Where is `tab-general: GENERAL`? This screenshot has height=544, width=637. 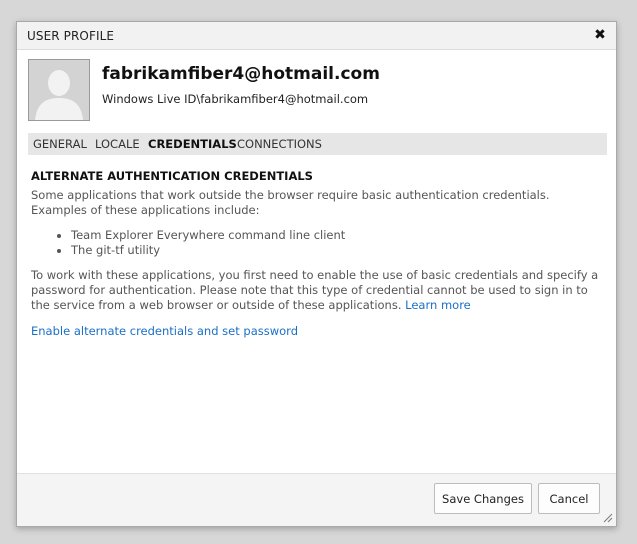 tab-general: GENERAL is located at coordinates (60, 144).